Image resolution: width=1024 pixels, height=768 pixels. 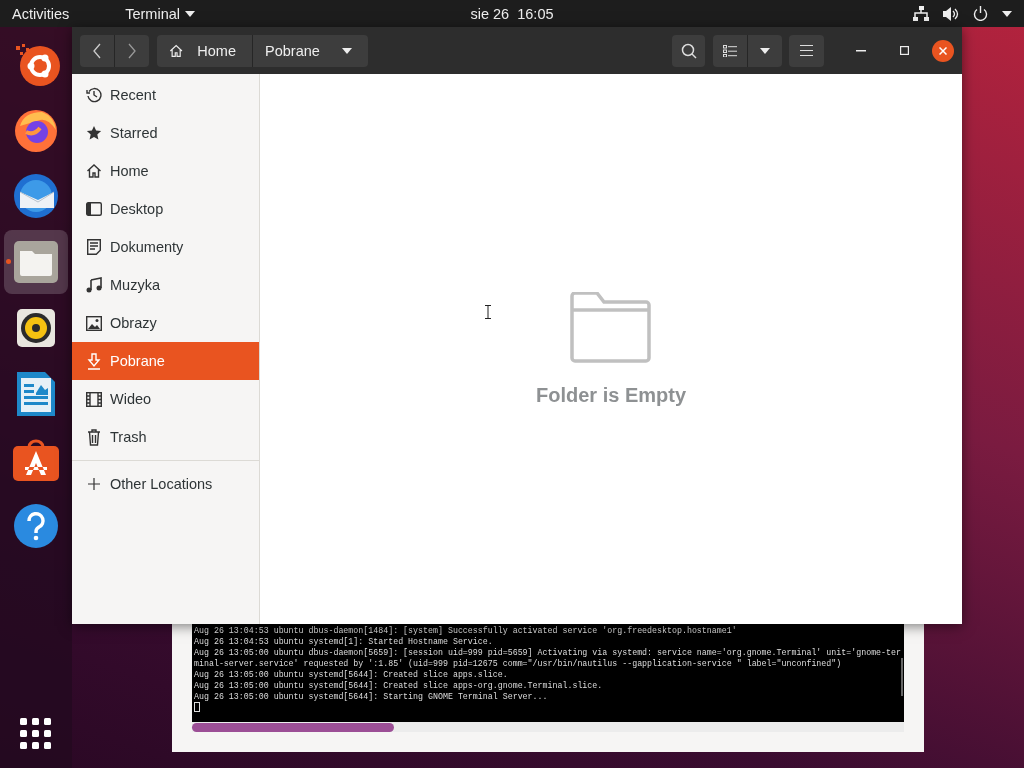 I want to click on film-icon, so click(x=94, y=399).